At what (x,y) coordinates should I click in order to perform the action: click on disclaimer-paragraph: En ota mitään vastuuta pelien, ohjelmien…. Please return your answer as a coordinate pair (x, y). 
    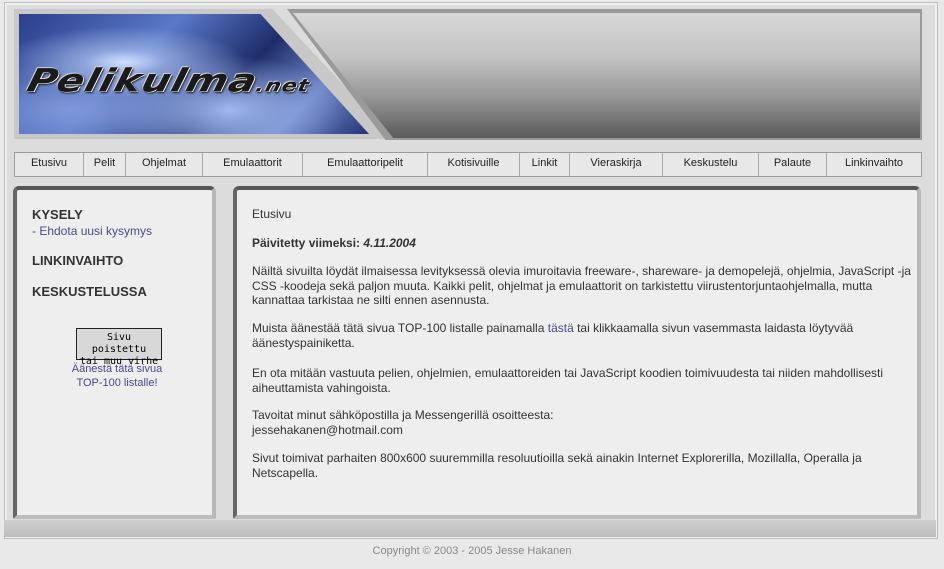
    Looking at the image, I should click on (568, 380).